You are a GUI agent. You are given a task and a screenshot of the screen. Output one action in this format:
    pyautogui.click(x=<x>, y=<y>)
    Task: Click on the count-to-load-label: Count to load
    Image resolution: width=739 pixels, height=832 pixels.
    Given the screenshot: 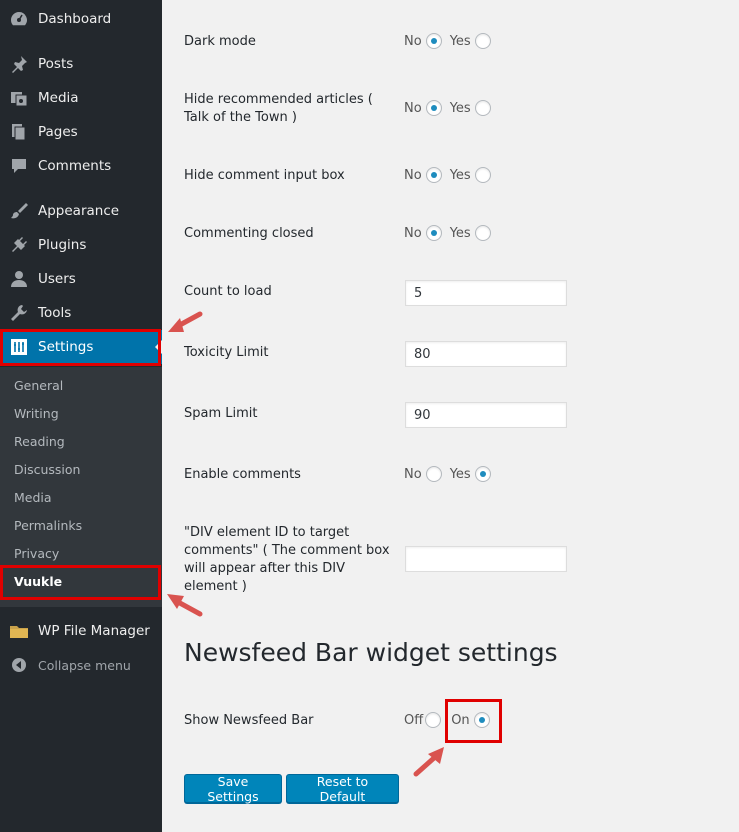 What is the action you would take?
    pyautogui.click(x=228, y=291)
    